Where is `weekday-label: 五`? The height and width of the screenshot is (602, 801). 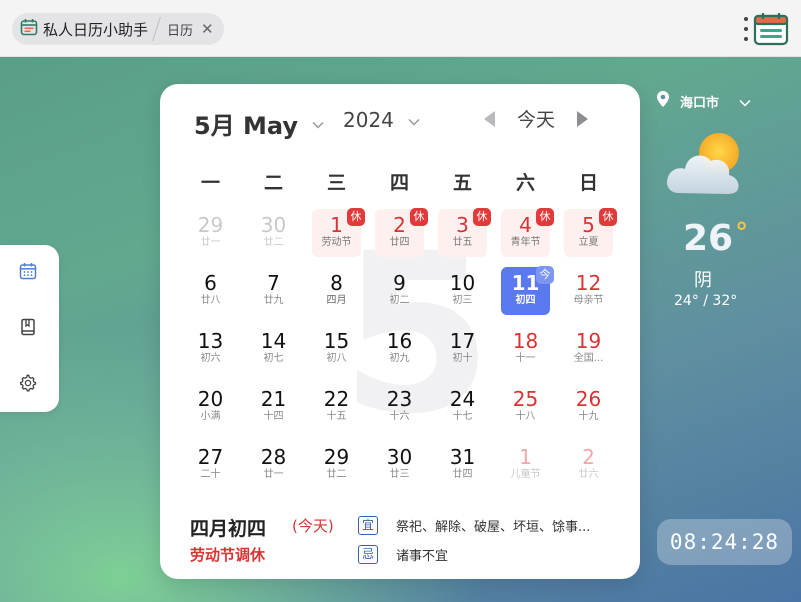
weekday-label: 五 is located at coordinates (462, 183).